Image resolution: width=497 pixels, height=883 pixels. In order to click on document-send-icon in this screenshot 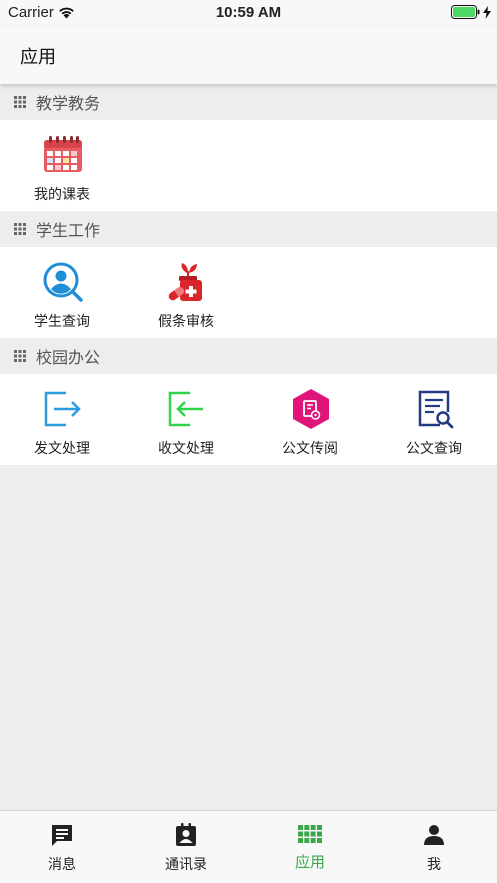, I will do `click(62, 409)`.